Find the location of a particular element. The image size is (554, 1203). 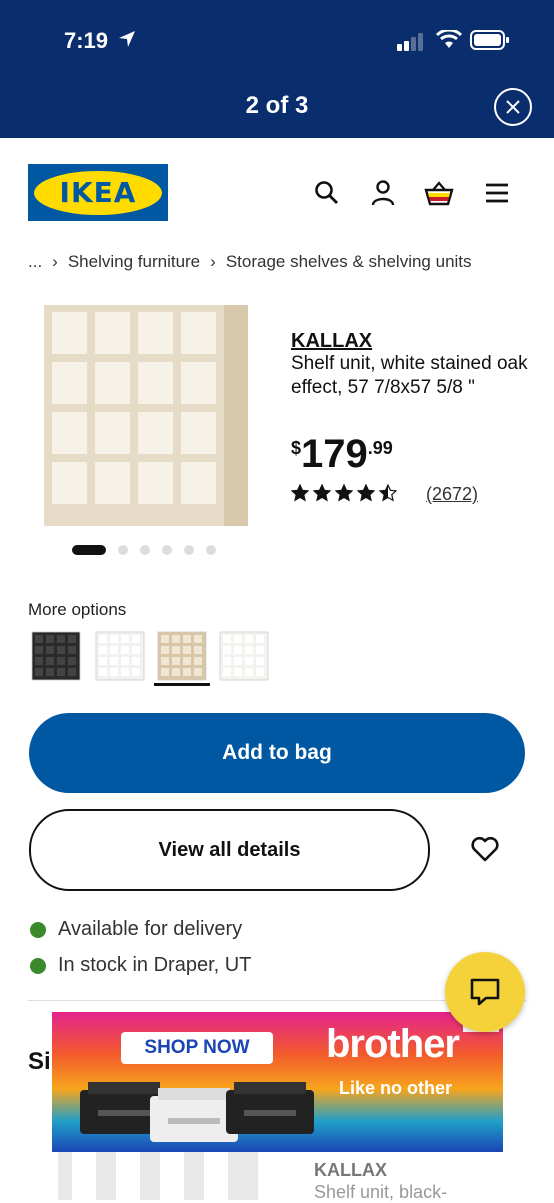

rating-stars is located at coordinates (344, 493).